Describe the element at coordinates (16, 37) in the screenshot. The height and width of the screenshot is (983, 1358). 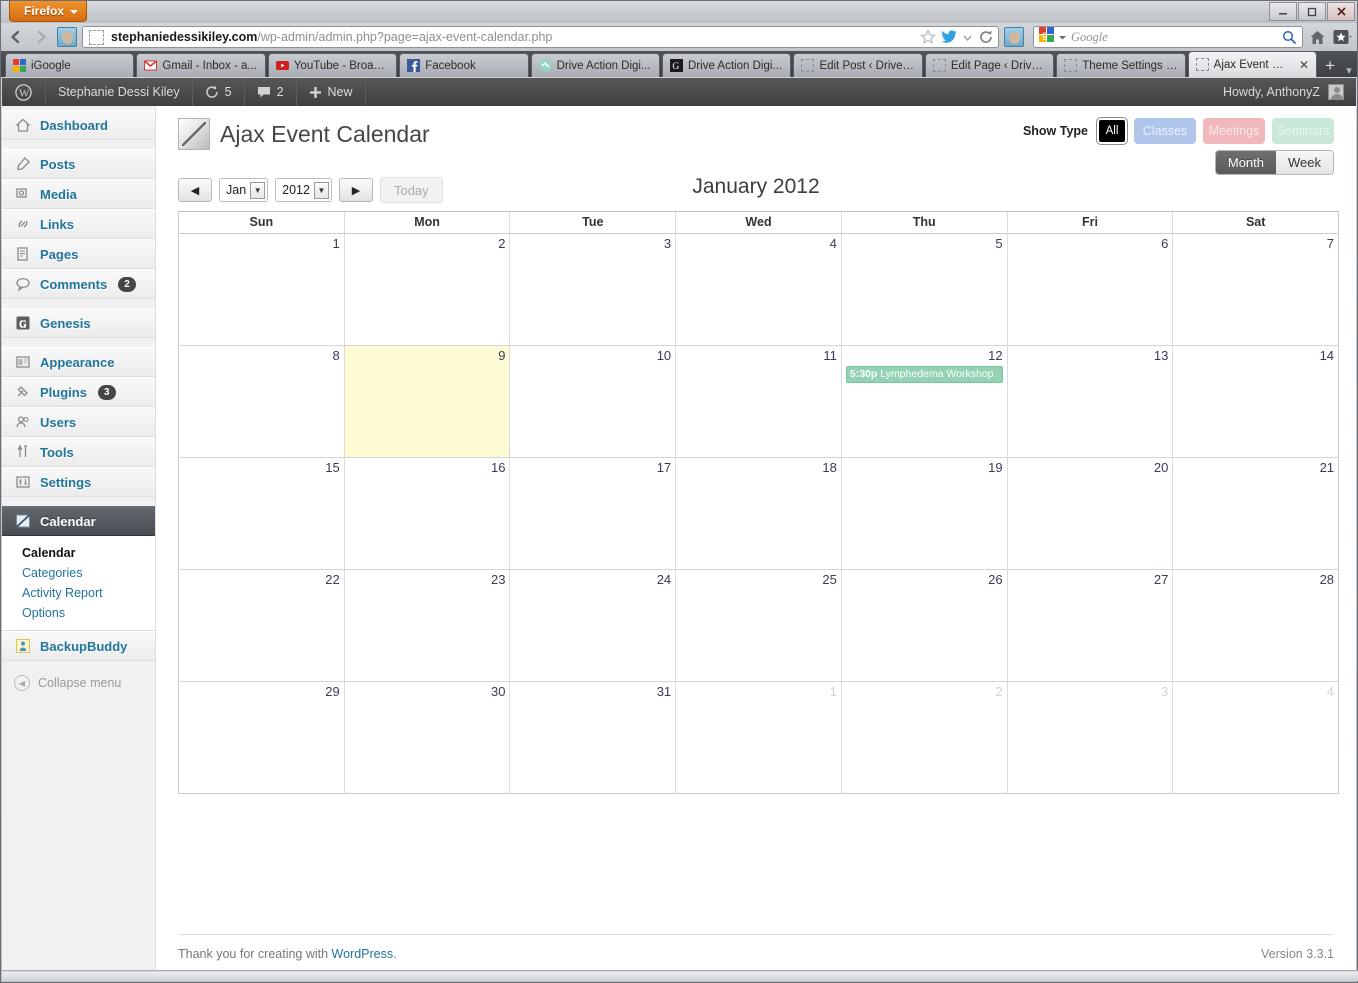
I see `back-button` at that location.